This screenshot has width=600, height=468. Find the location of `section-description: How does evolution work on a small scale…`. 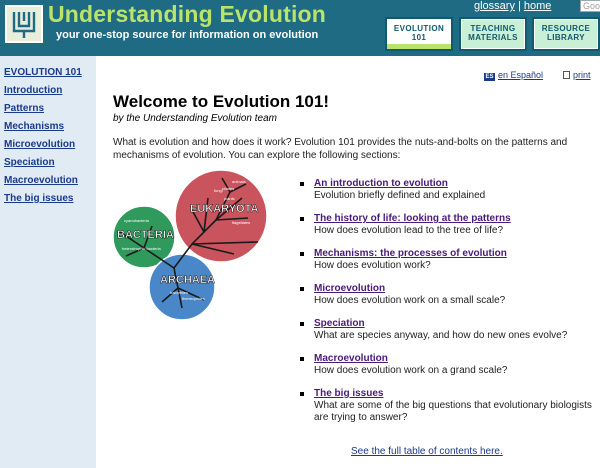

section-description: How does evolution work on a small scale… is located at coordinates (410, 300).